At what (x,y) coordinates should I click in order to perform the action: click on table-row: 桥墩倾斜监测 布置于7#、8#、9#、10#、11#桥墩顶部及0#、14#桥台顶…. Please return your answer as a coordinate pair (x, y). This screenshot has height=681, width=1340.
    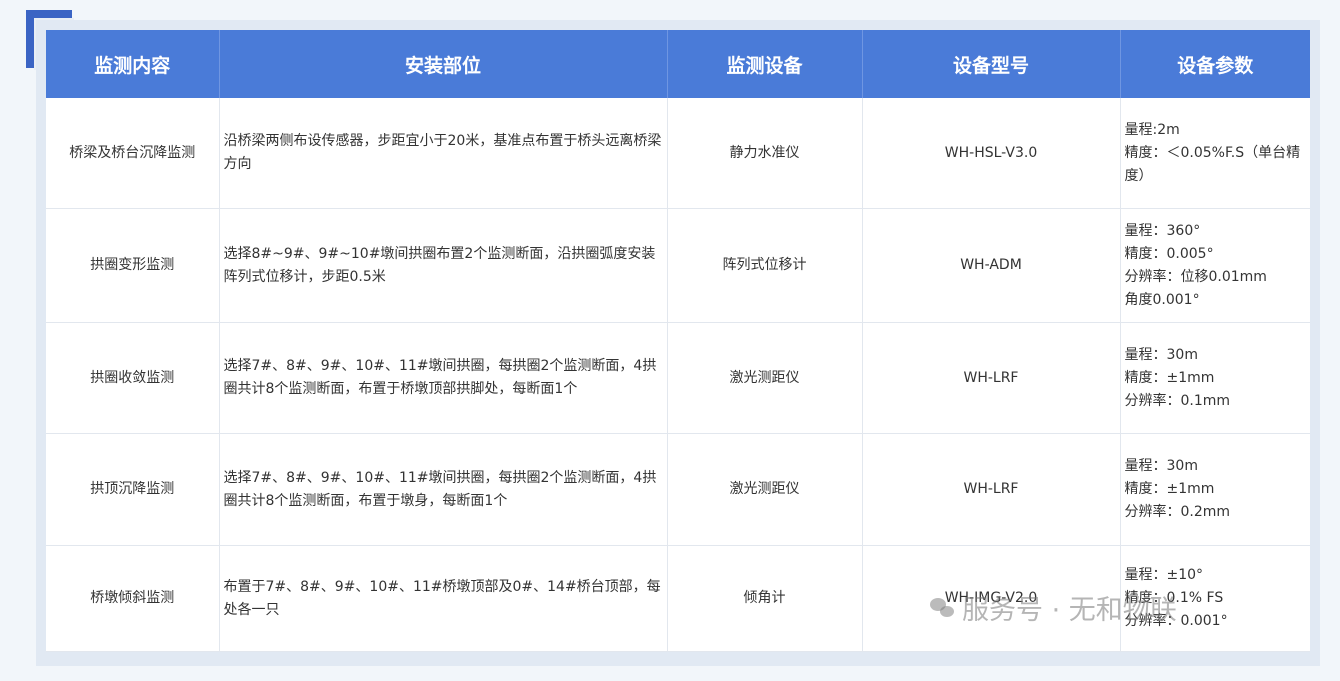
    Looking at the image, I should click on (678, 598).